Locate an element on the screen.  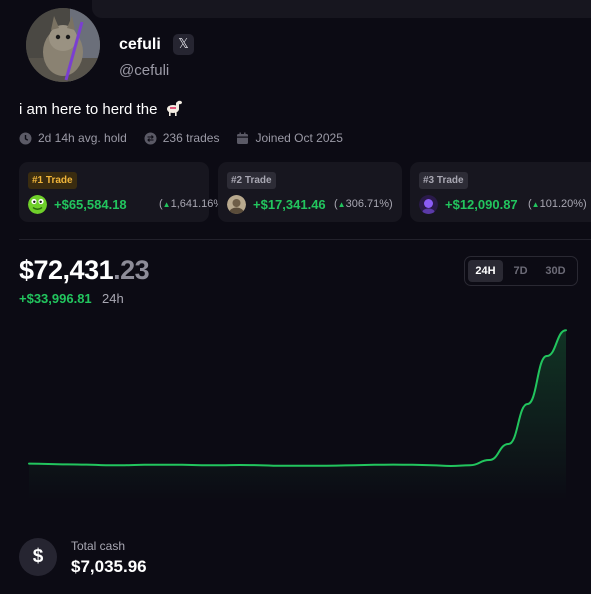
tab-24h: 24H is located at coordinates (485, 271).